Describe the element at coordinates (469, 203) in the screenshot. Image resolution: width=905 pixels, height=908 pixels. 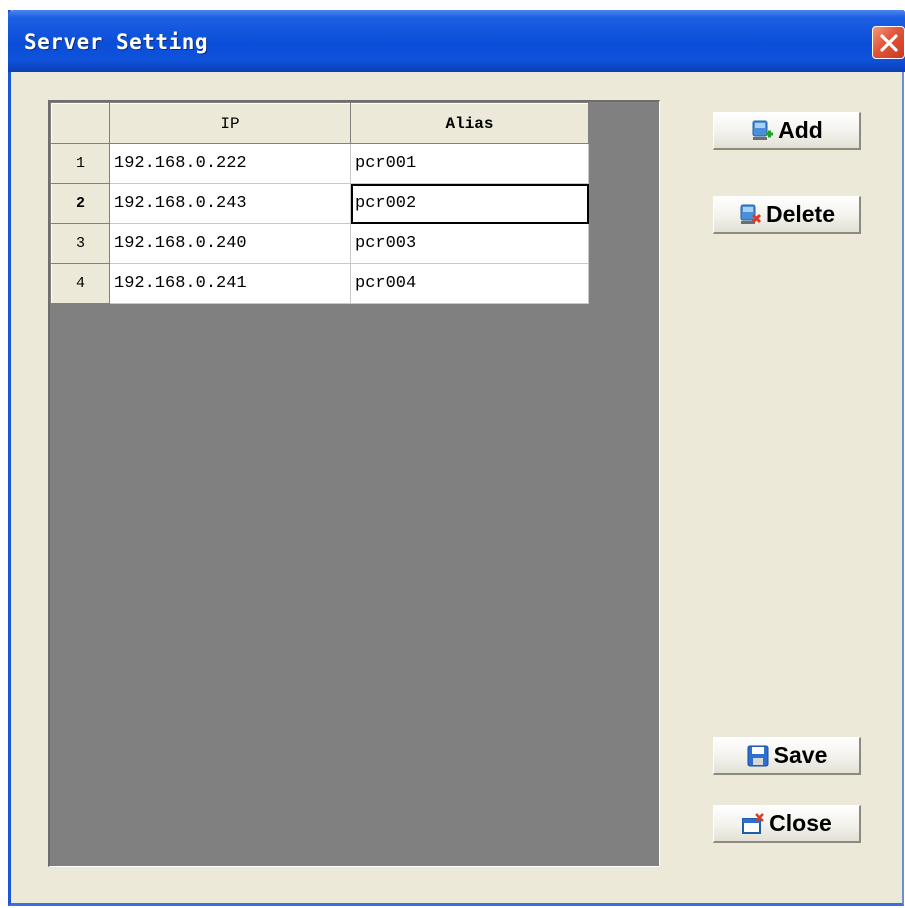
I see `alias-cell-focused: pcr002` at that location.